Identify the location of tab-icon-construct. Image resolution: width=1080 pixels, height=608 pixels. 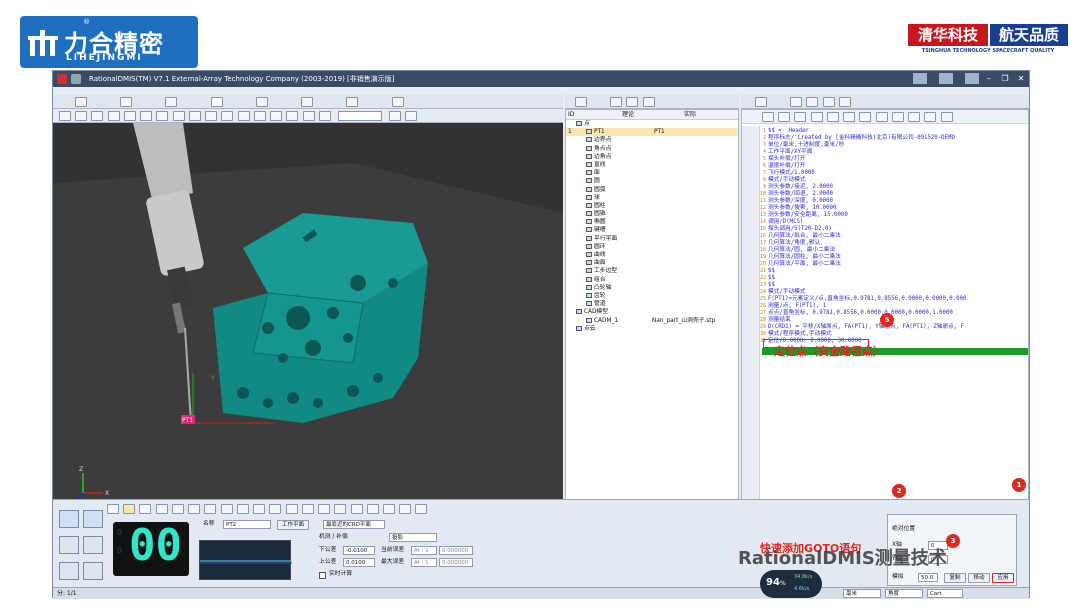
(261, 102).